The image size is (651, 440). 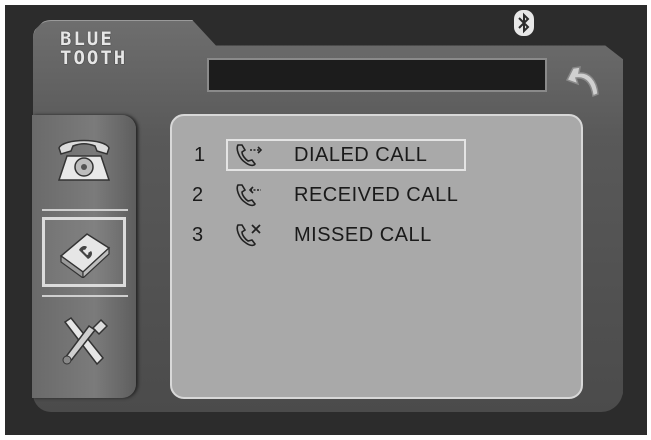 What do you see at coordinates (94, 58) in the screenshot?
I see `title-line-2: TOOTH` at bounding box center [94, 58].